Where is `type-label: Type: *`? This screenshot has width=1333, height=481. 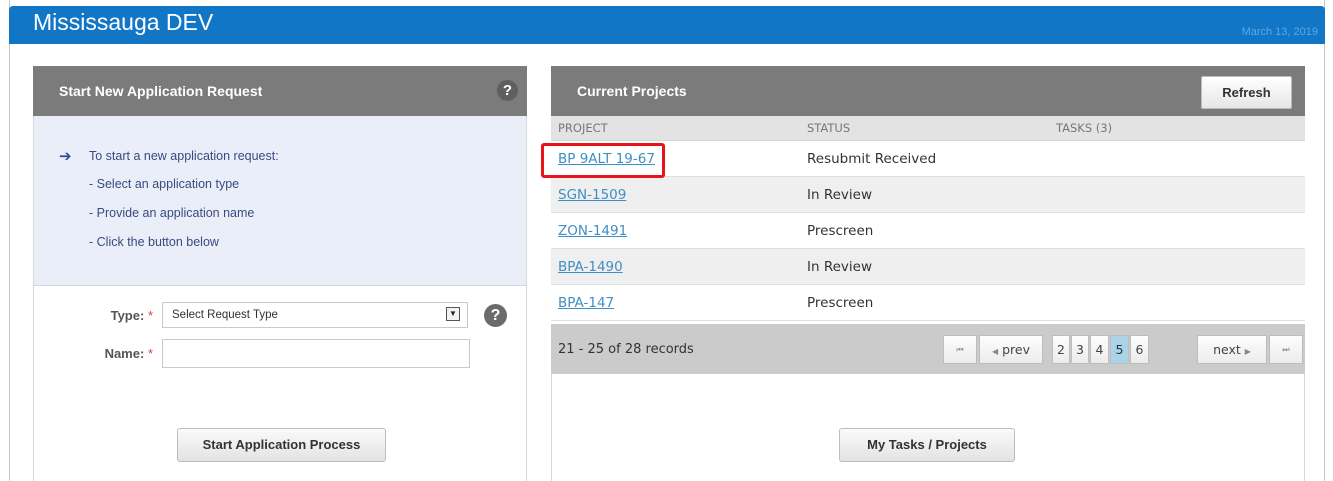
type-label: Type: * is located at coordinates (131, 315).